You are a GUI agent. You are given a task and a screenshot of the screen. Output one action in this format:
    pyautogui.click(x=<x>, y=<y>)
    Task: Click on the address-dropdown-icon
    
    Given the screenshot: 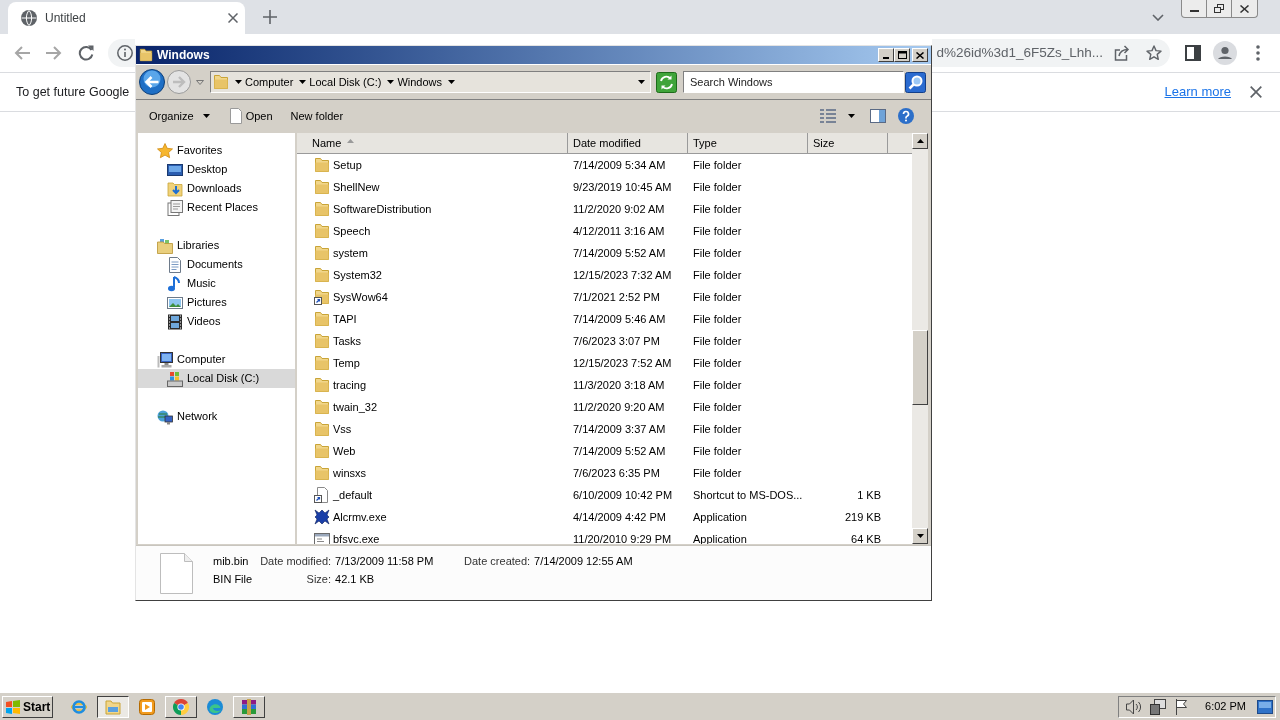 What is the action you would take?
    pyautogui.click(x=641, y=82)
    